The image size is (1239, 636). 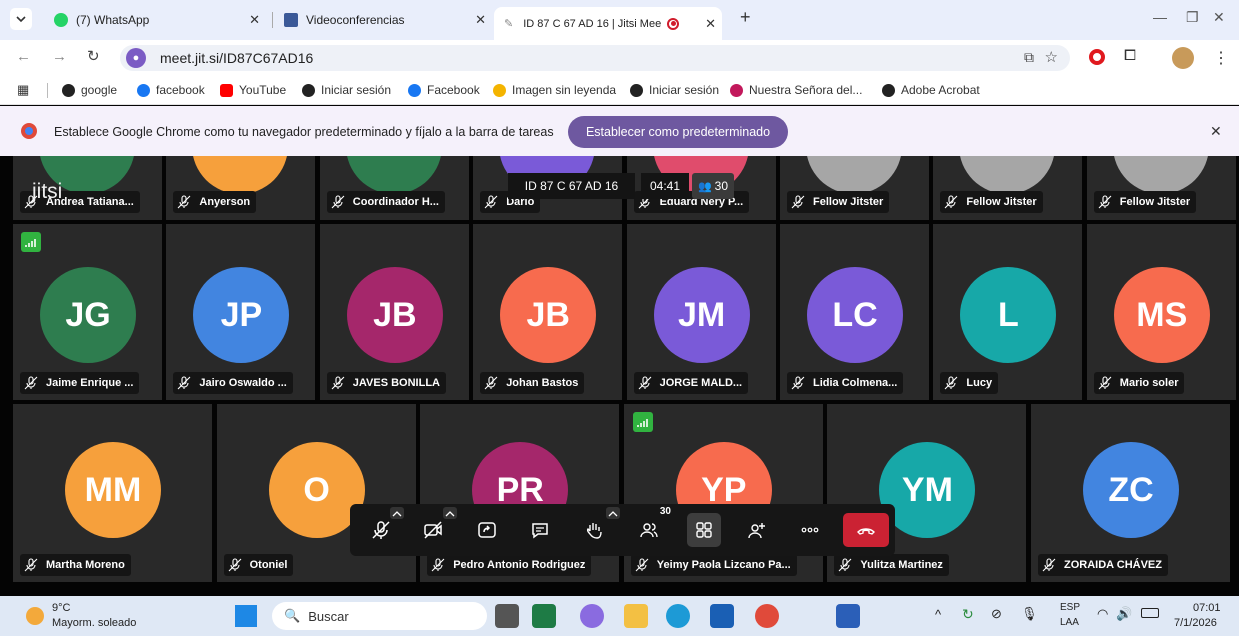 What do you see at coordinates (23, 90) in the screenshot?
I see `apps-icon: ▦` at bounding box center [23, 90].